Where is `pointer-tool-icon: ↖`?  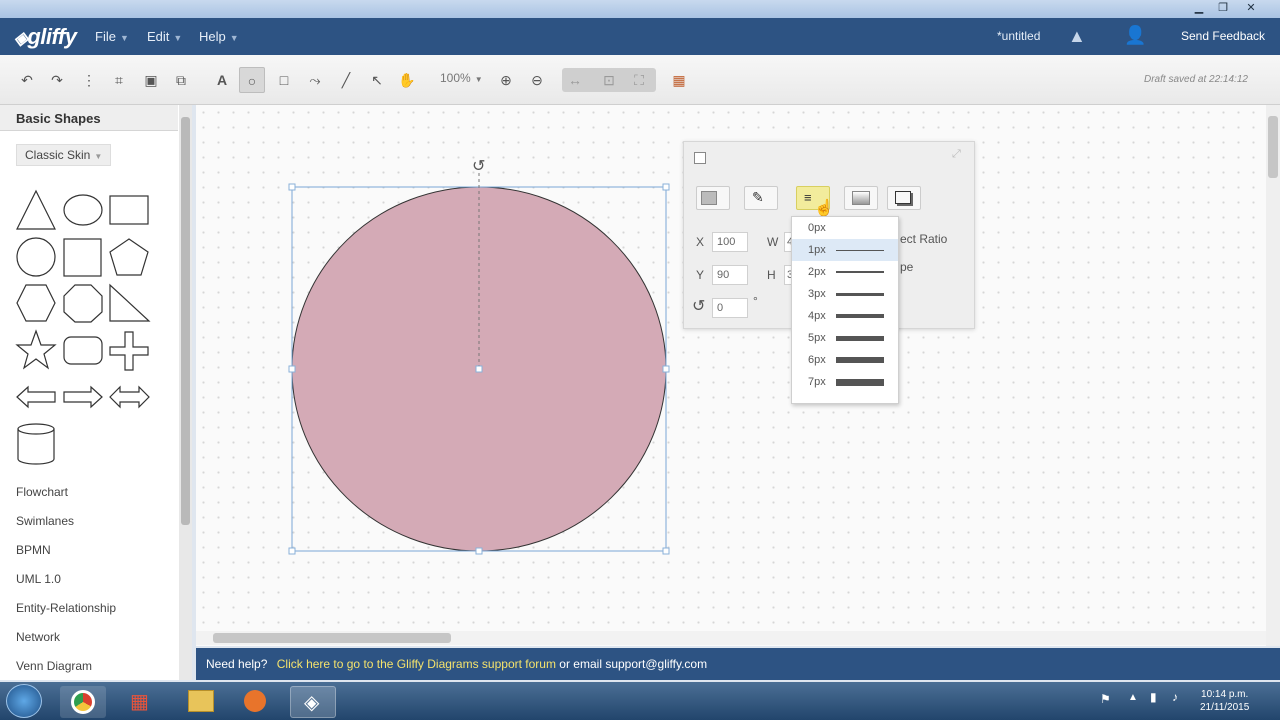
pointer-tool-icon: ↖ is located at coordinates (377, 80).